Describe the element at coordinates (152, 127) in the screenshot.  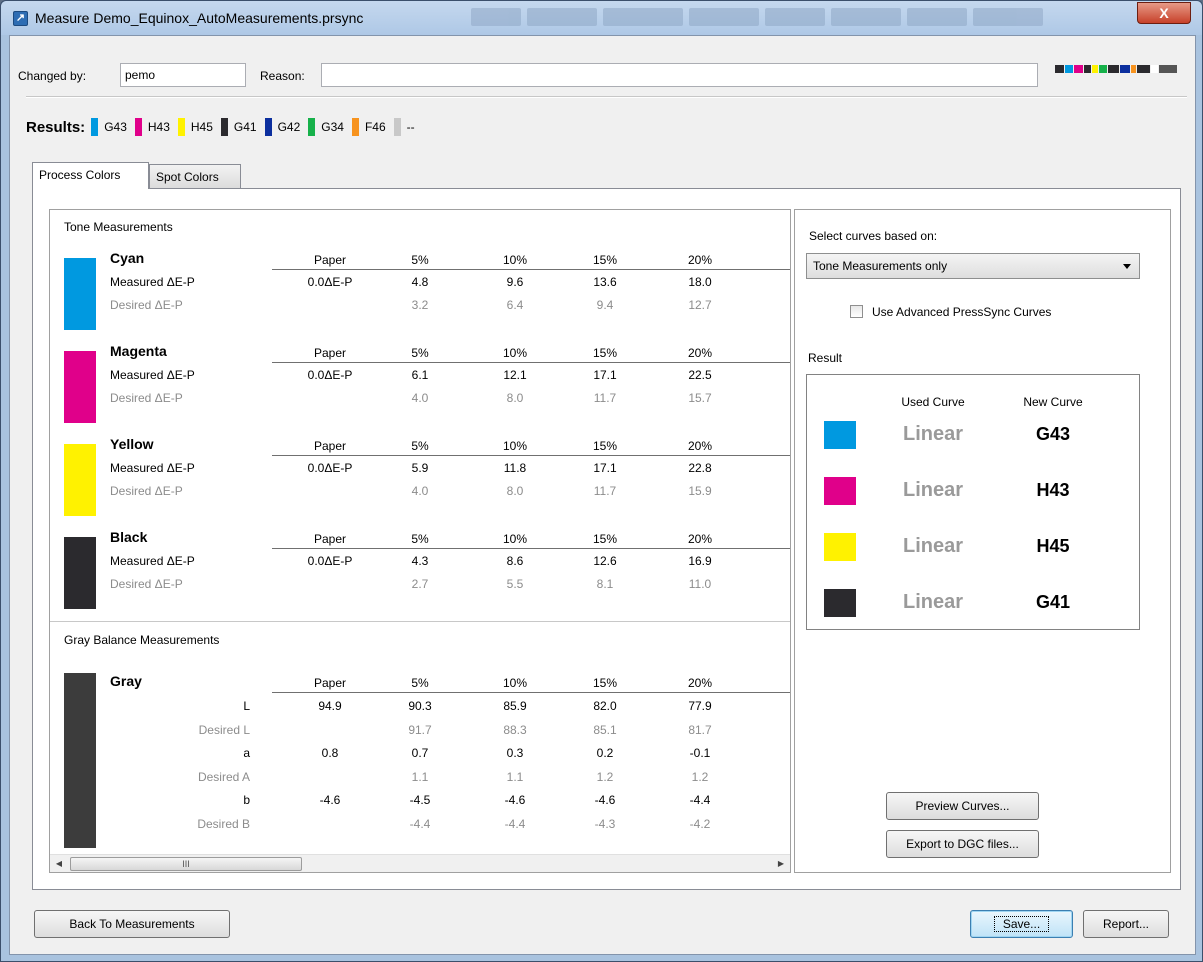
I see `result-item: H43` at that location.